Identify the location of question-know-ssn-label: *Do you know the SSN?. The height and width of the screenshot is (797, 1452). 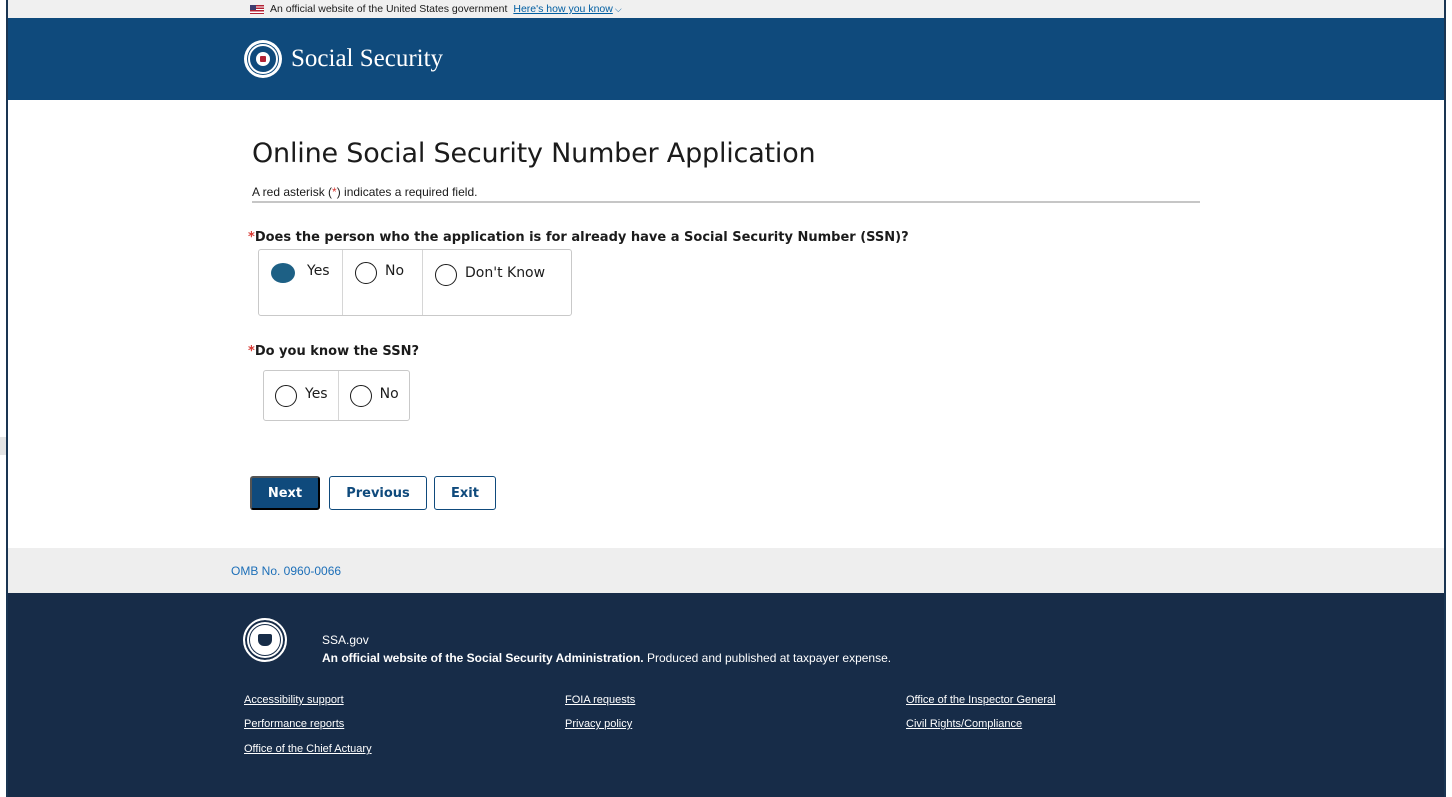
(333, 351).